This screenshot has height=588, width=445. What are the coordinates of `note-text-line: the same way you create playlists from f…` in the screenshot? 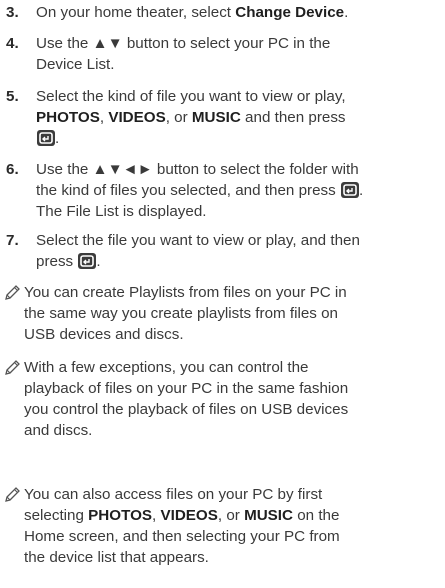 It's located at (181, 313).